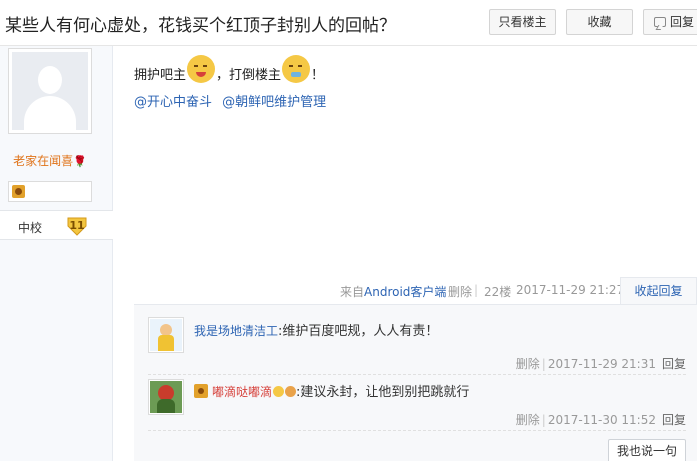  Describe the element at coordinates (358, 331) in the screenshot. I see `comment-text: :维护百度吧规，人人有责！` at that location.